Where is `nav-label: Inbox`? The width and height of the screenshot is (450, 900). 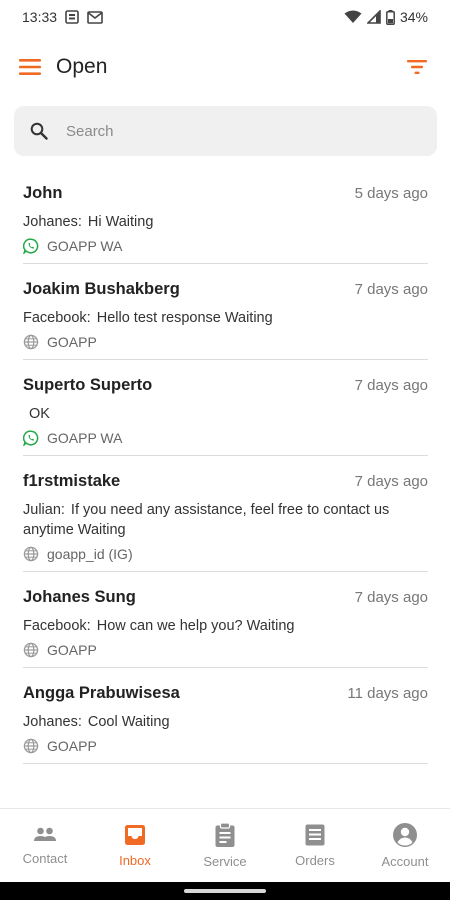
nav-label: Inbox is located at coordinates (135, 860).